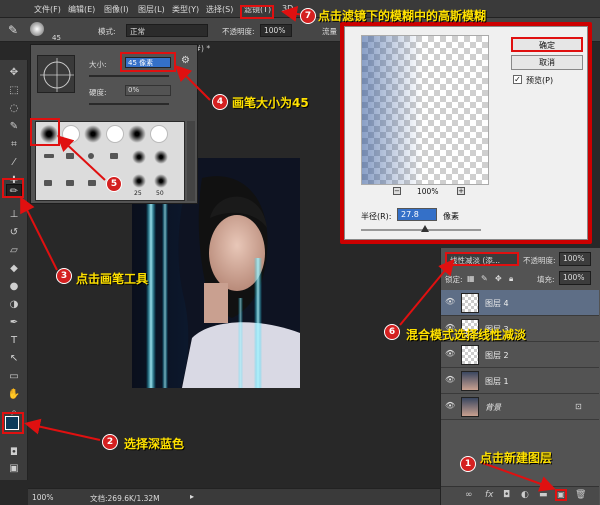 The width and height of the screenshot is (600, 505). What do you see at coordinates (14, 469) in the screenshot?
I see `screen-mode-icon: ▣` at bounding box center [14, 469].